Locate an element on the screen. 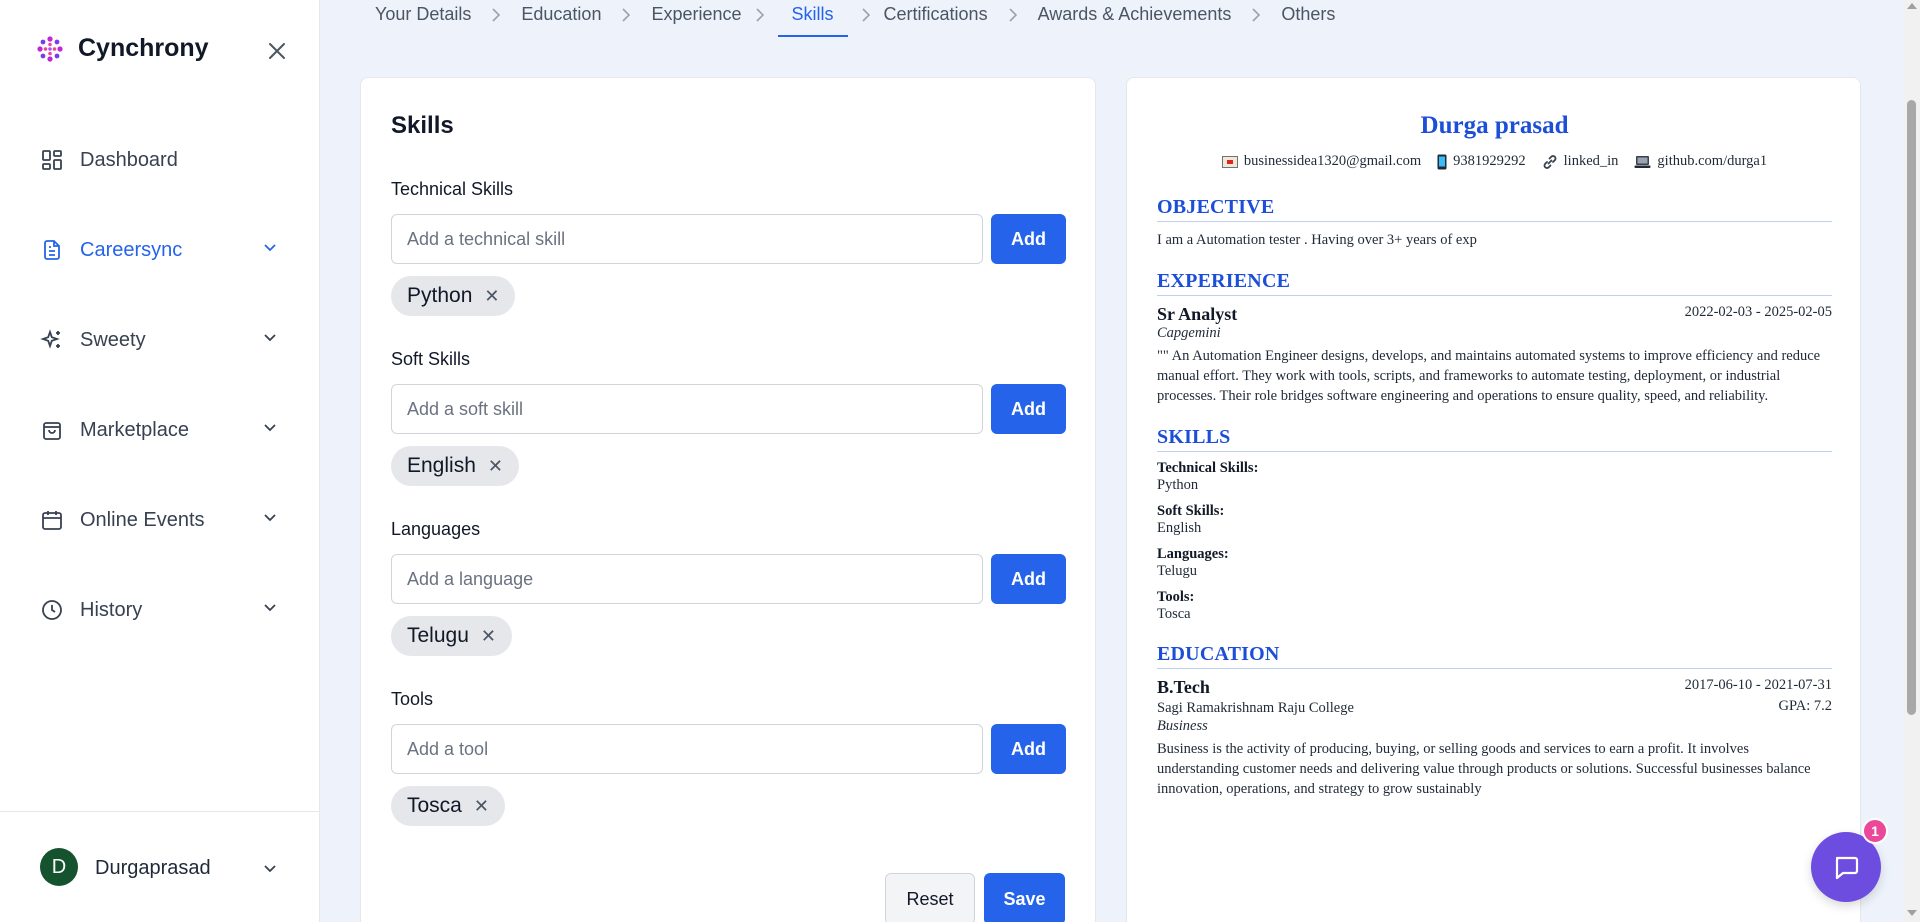 The height and width of the screenshot is (922, 1920). add-technical-skill-button: Add is located at coordinates (1028, 239).